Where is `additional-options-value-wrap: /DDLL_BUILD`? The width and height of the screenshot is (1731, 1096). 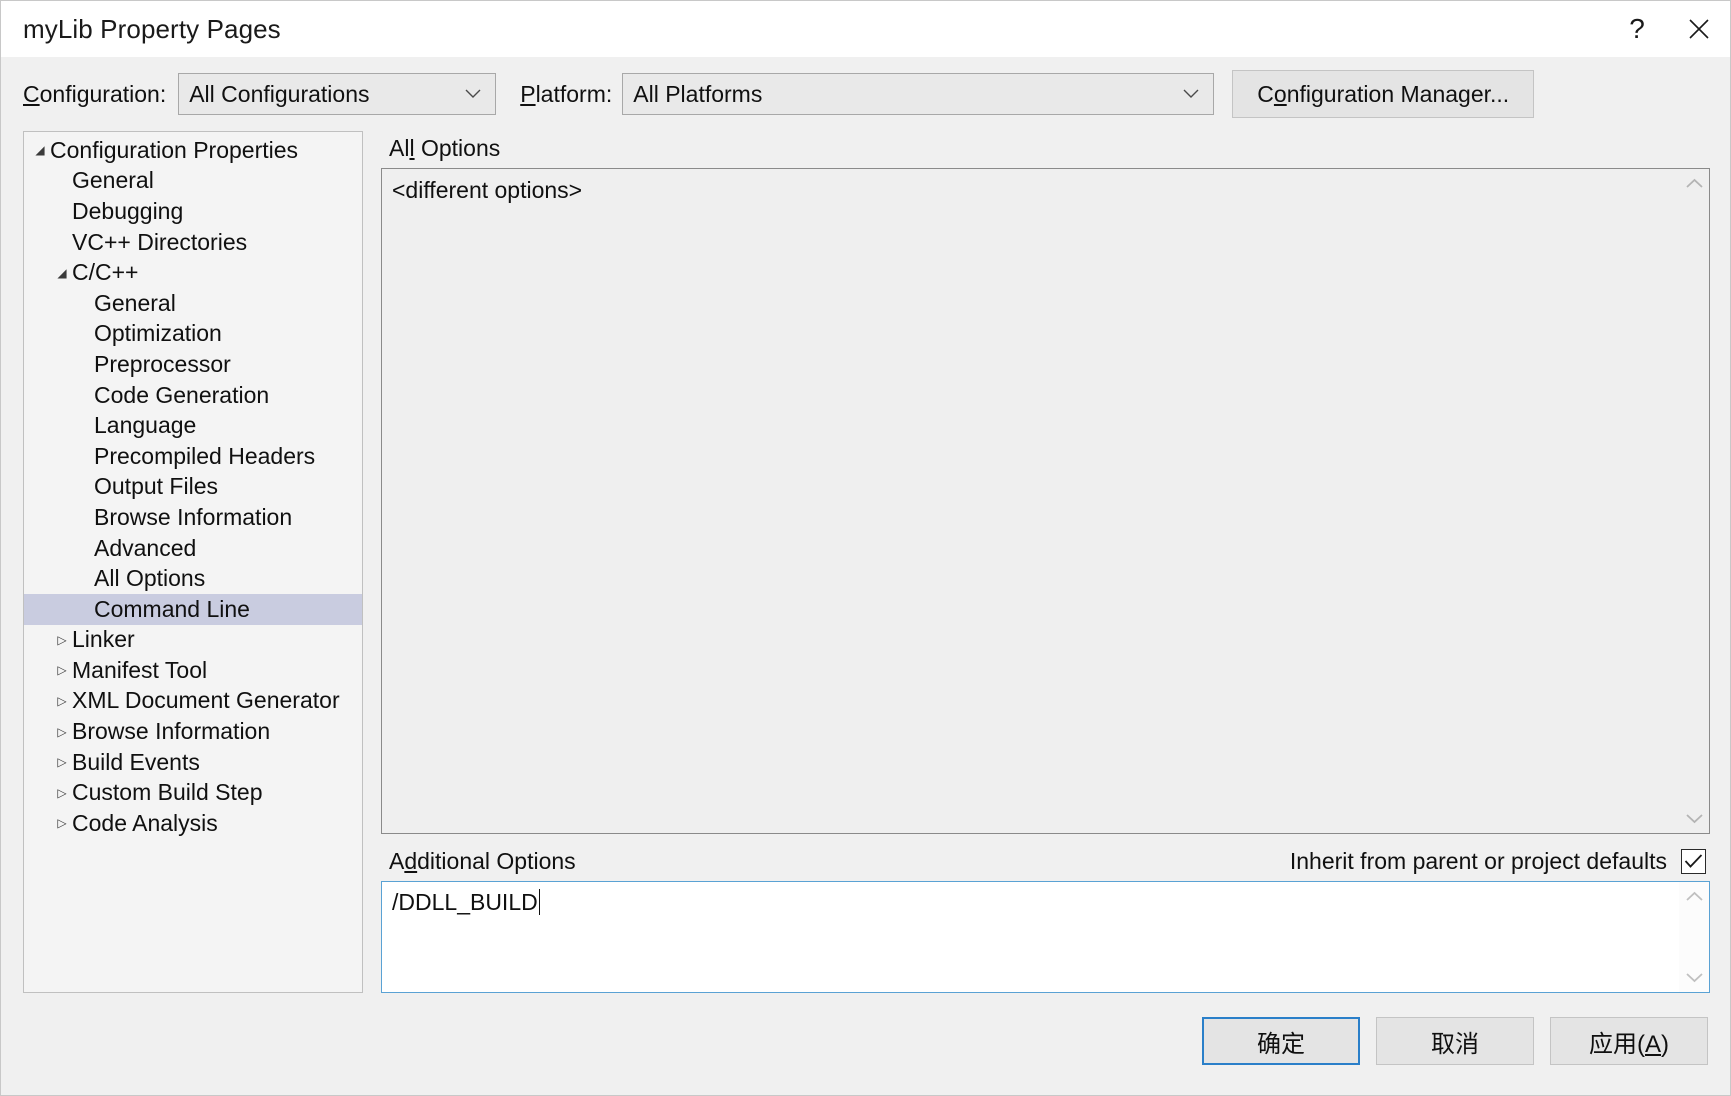
additional-options-value-wrap: /DDLL_BUILD is located at coordinates (1030, 937).